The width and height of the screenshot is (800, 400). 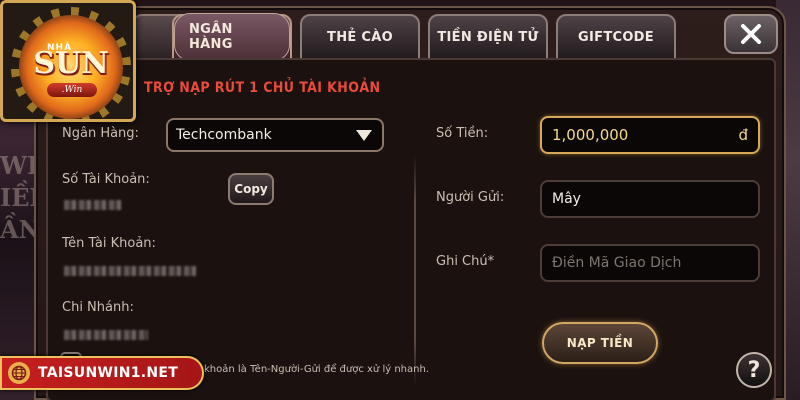 I want to click on bank-select-value: Techcombank, so click(x=224, y=135).